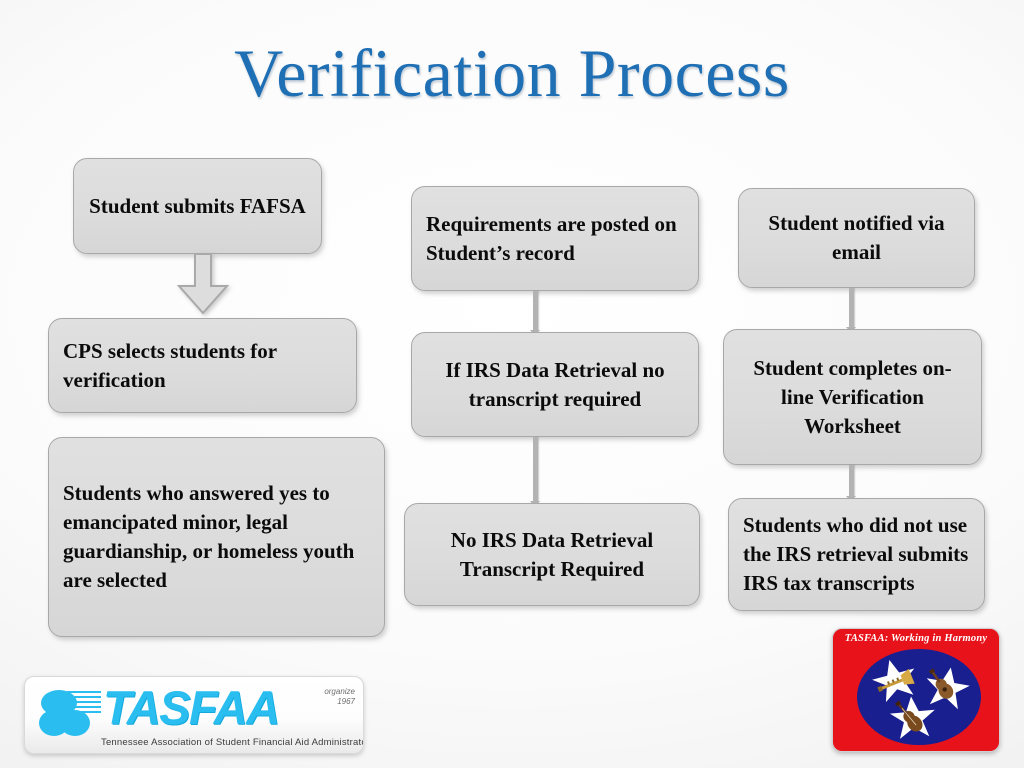 This screenshot has width=1024, height=768. I want to click on tasfaa-wordmark: TASFAA, so click(191, 707).